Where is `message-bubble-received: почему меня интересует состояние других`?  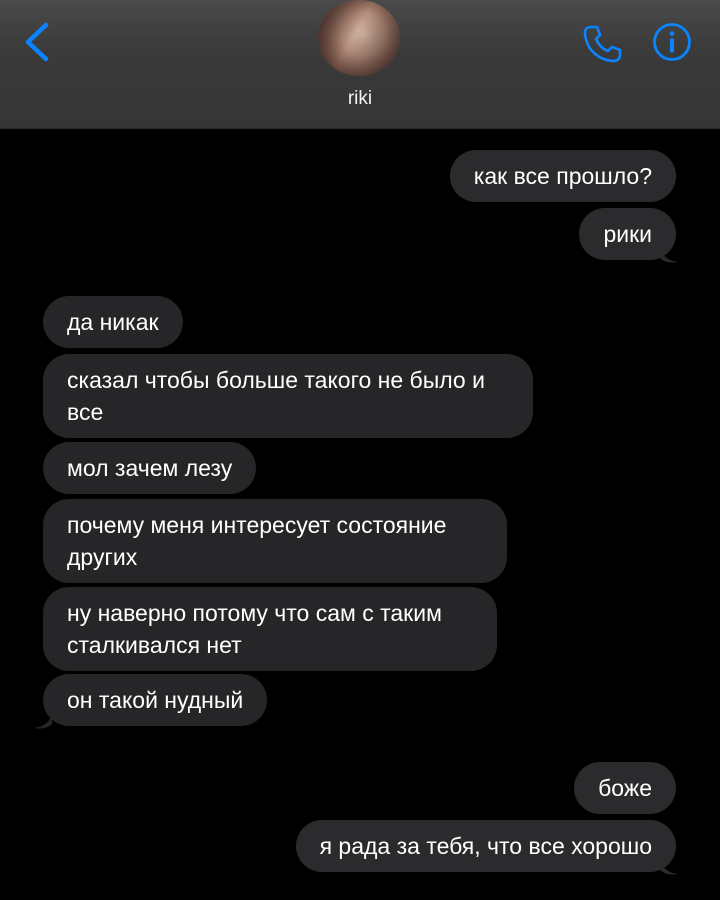 message-bubble-received: почему меня интересует состояние других is located at coordinates (275, 541).